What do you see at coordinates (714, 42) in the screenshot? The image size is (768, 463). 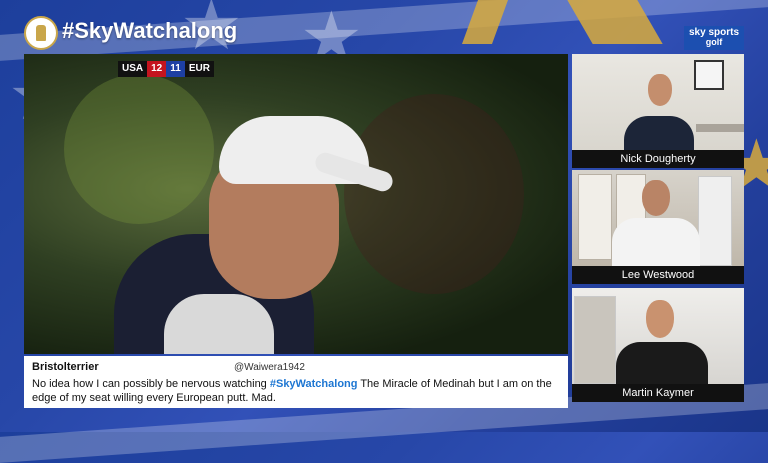 I see `brand-line2: golf` at bounding box center [714, 42].